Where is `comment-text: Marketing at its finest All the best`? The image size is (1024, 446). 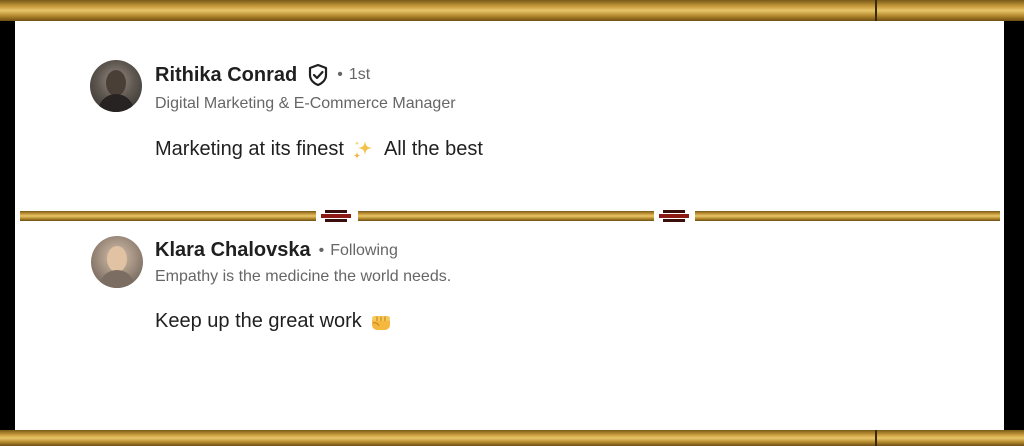
comment-text: Marketing at its finest All the best is located at coordinates (319, 149).